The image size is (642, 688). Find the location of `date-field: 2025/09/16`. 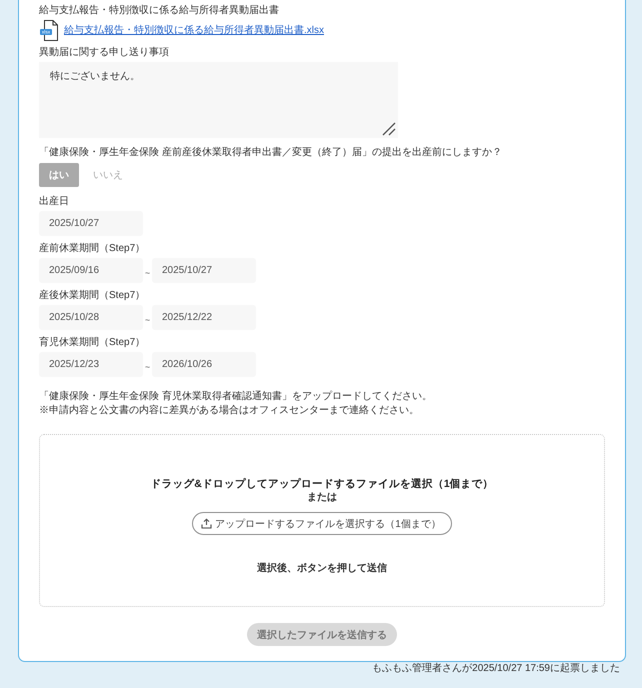

date-field: 2025/09/16 is located at coordinates (91, 270).